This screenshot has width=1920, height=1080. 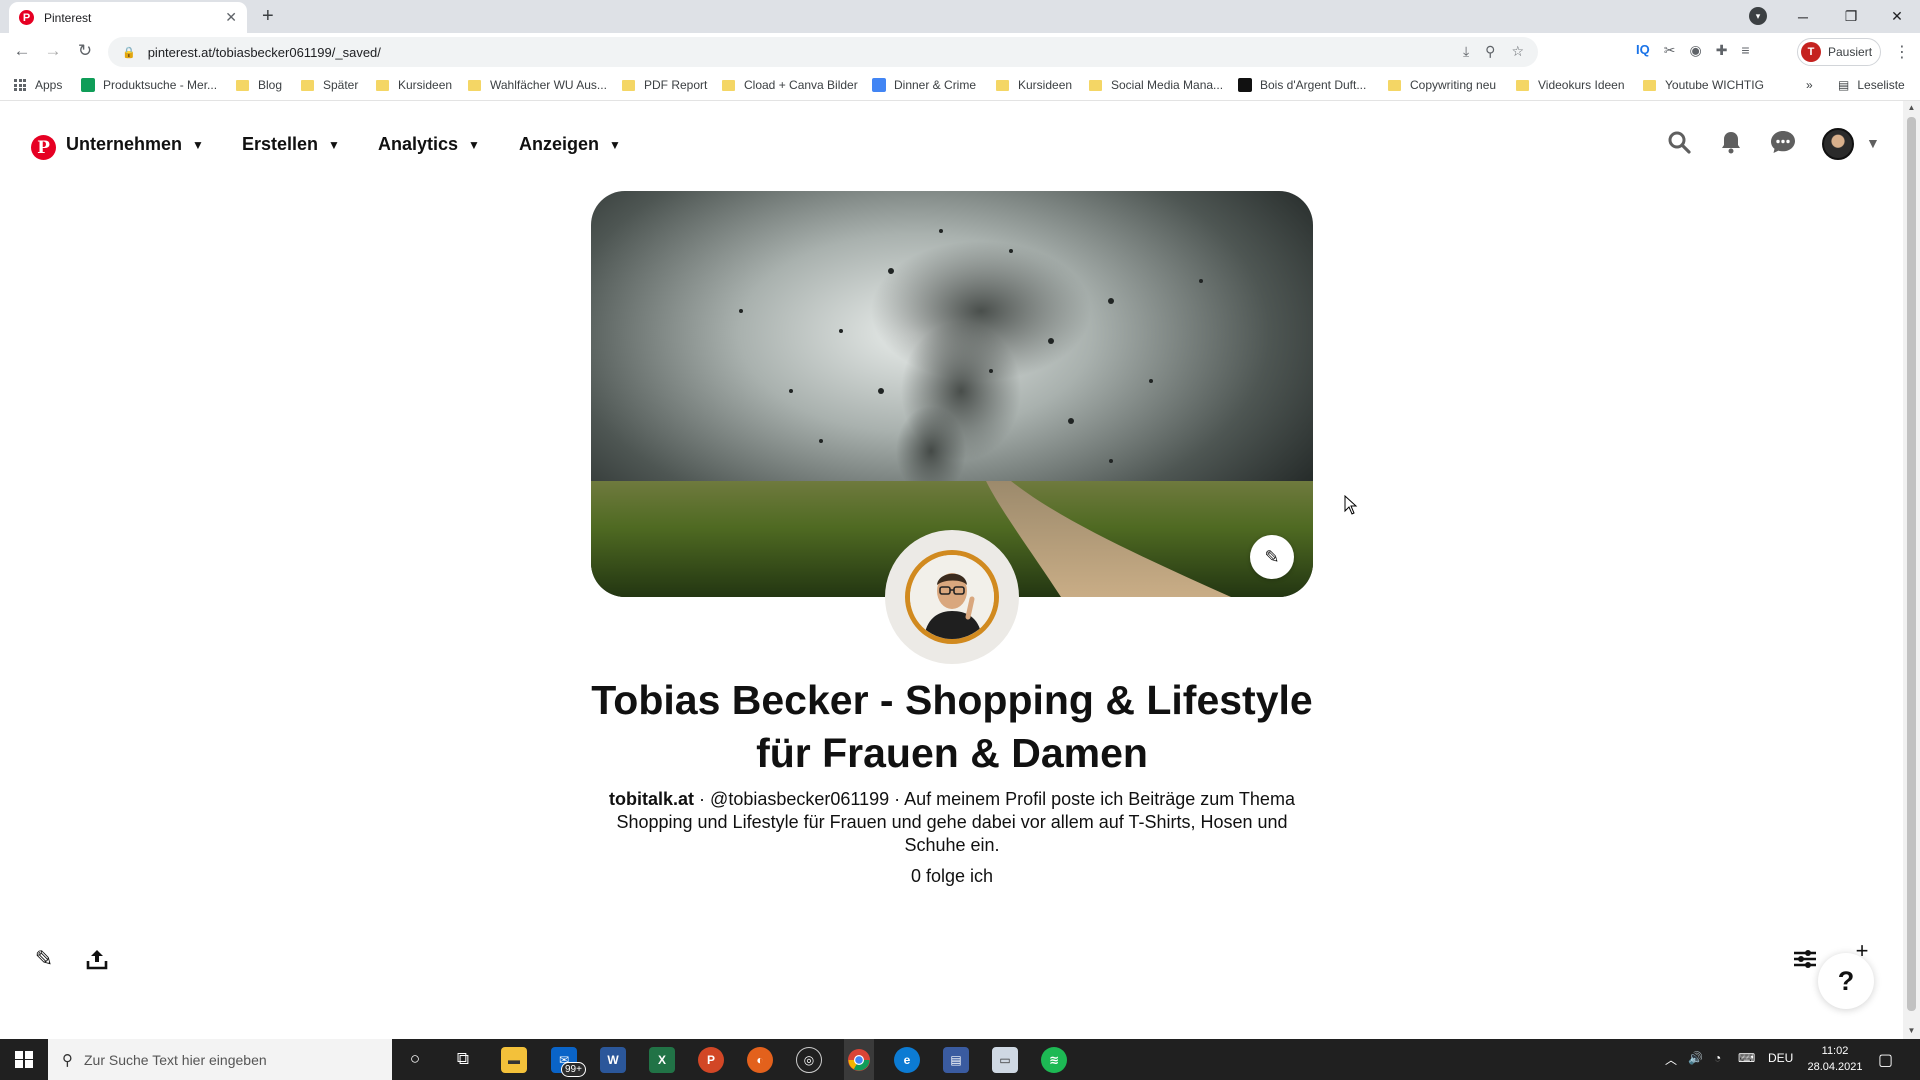 What do you see at coordinates (1851, 16) in the screenshot?
I see `maximize-button: ❐` at bounding box center [1851, 16].